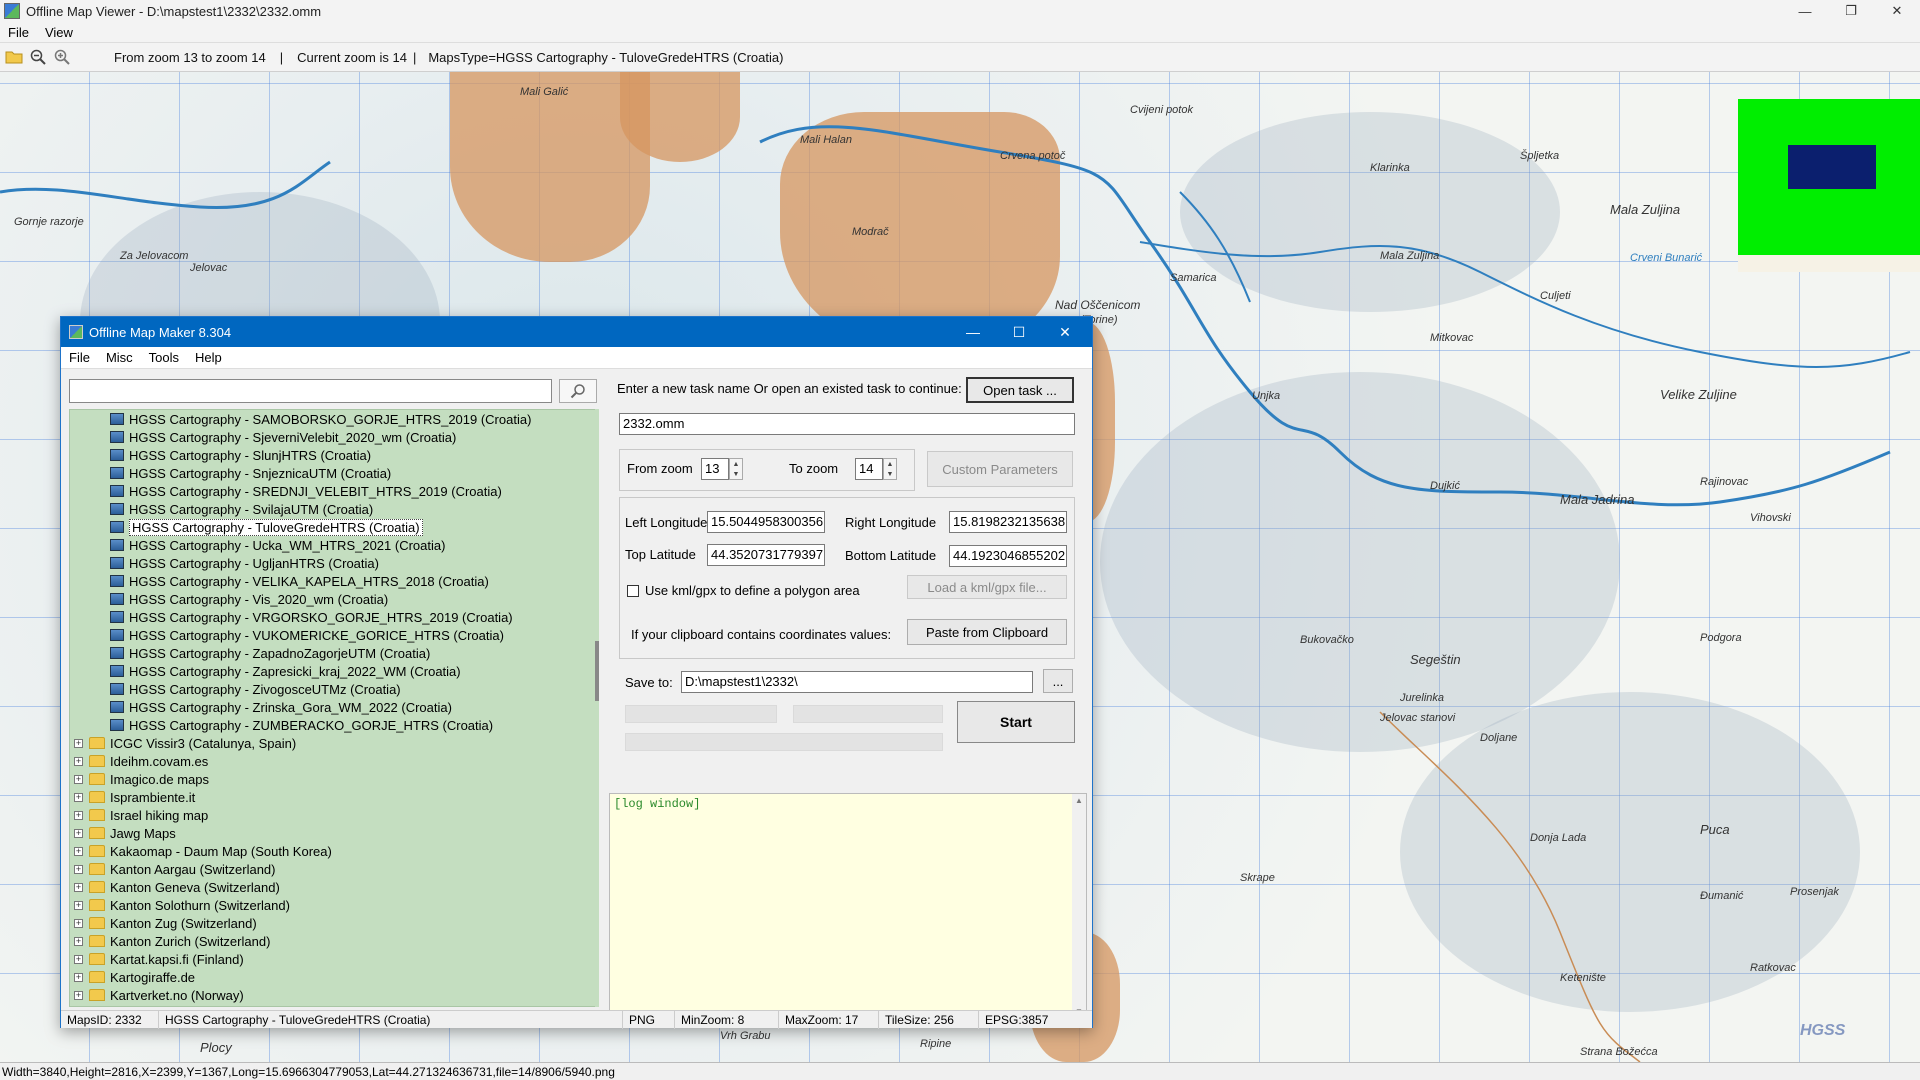  Describe the element at coordinates (119, 357) in the screenshot. I see `dialog-menu-misc: Misc` at that location.